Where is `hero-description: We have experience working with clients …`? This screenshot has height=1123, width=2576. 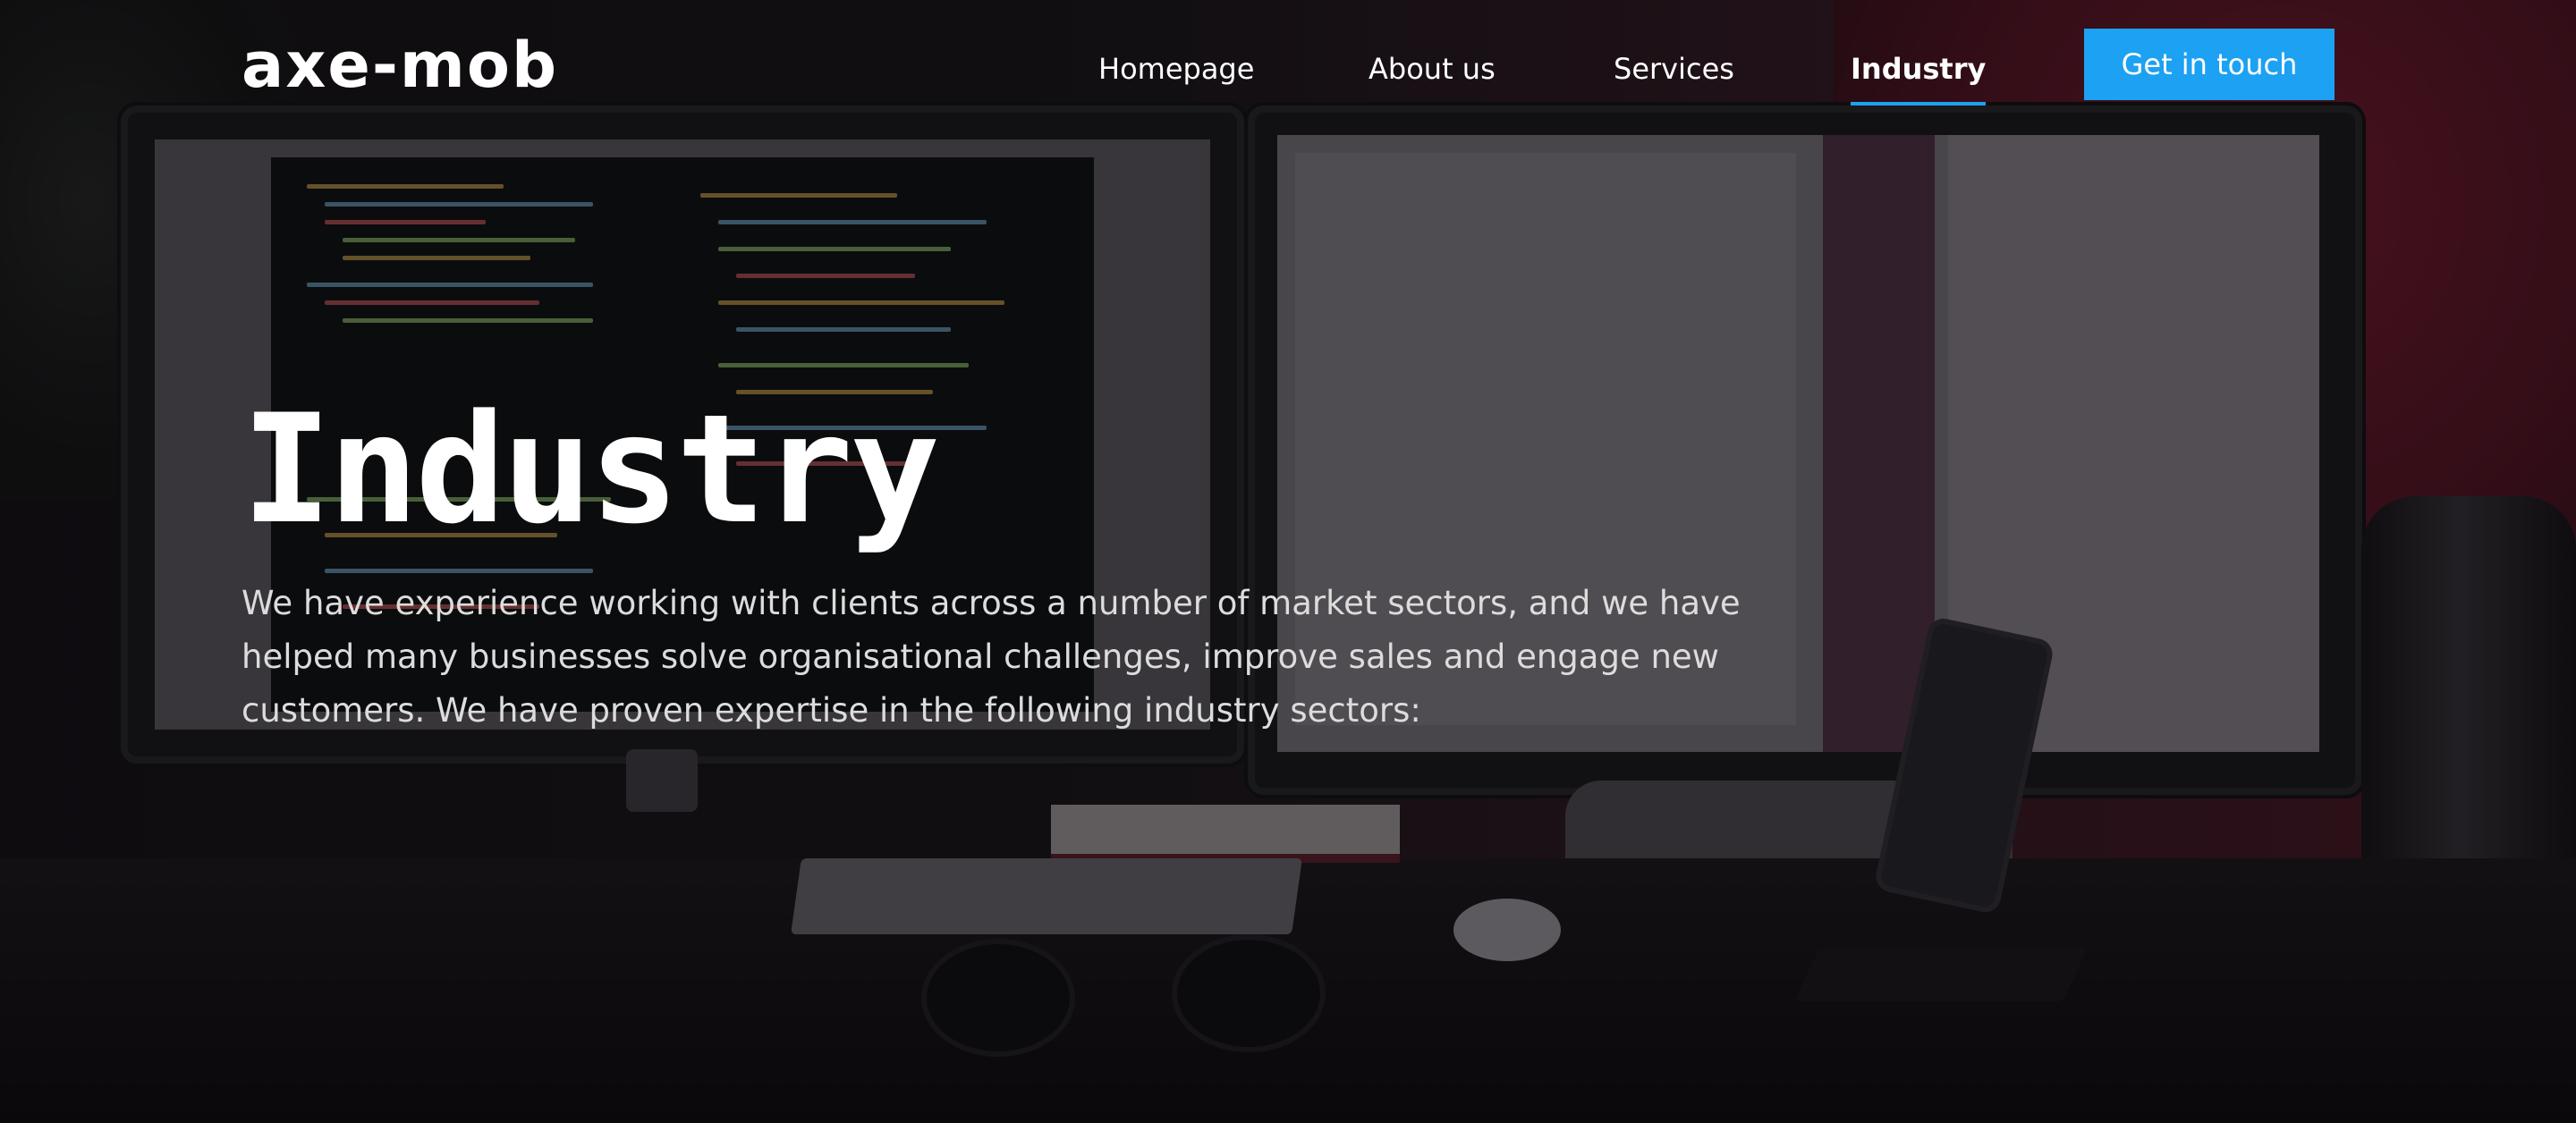
hero-description: We have experience working with clients … is located at coordinates (991, 657).